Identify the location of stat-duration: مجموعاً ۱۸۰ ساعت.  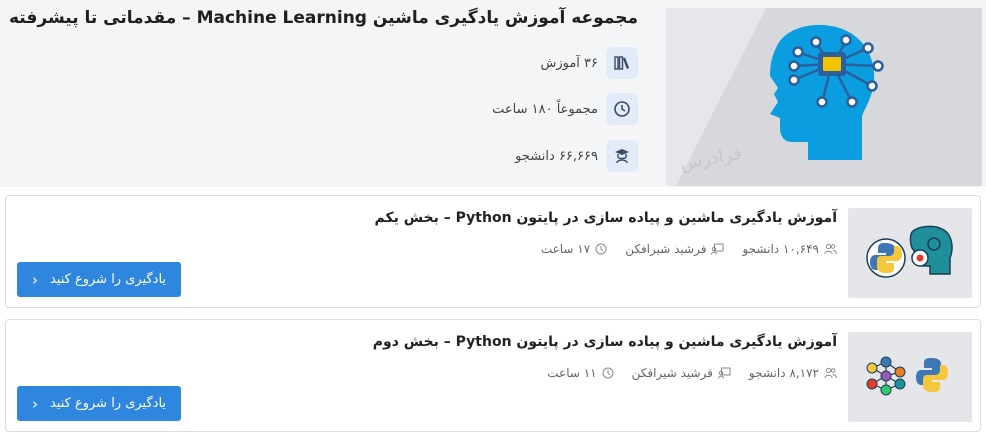
(565, 109).